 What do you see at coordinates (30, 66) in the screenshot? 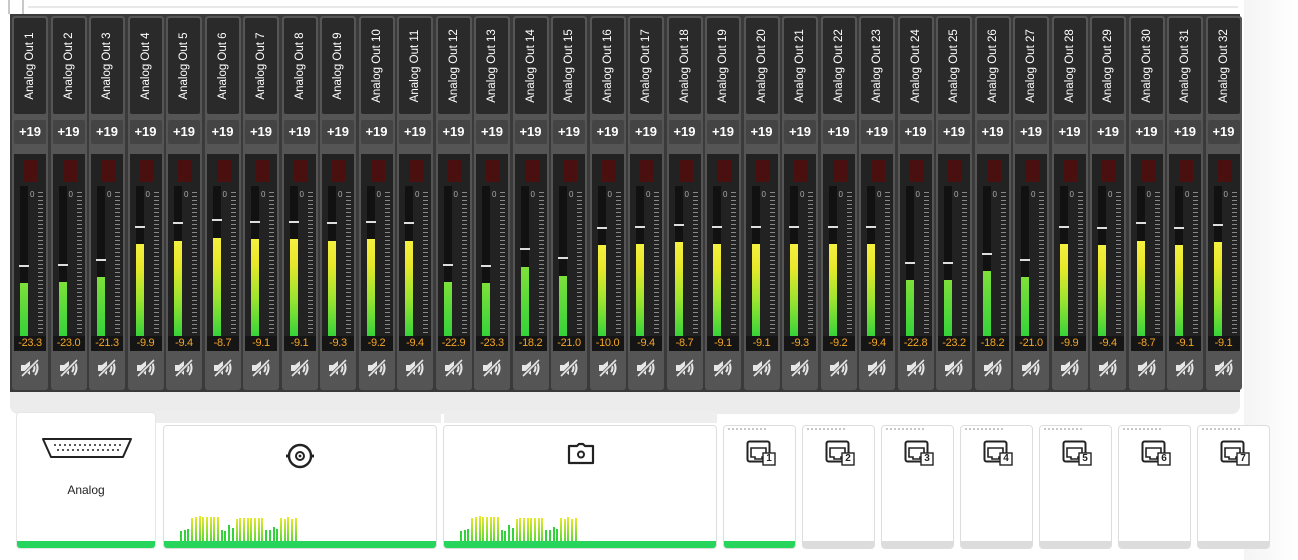
I see `channel-name: Analog Out 1` at bounding box center [30, 66].